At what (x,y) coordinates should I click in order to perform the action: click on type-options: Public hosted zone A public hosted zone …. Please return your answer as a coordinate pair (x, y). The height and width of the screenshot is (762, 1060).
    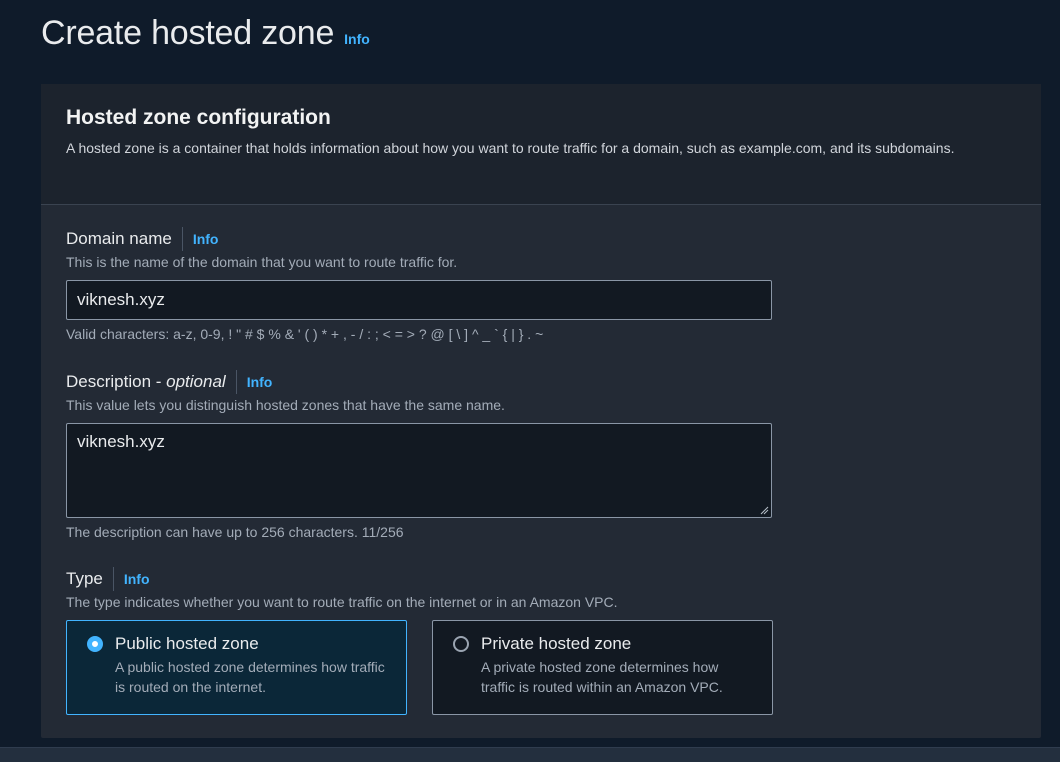
    Looking at the image, I should click on (419, 667).